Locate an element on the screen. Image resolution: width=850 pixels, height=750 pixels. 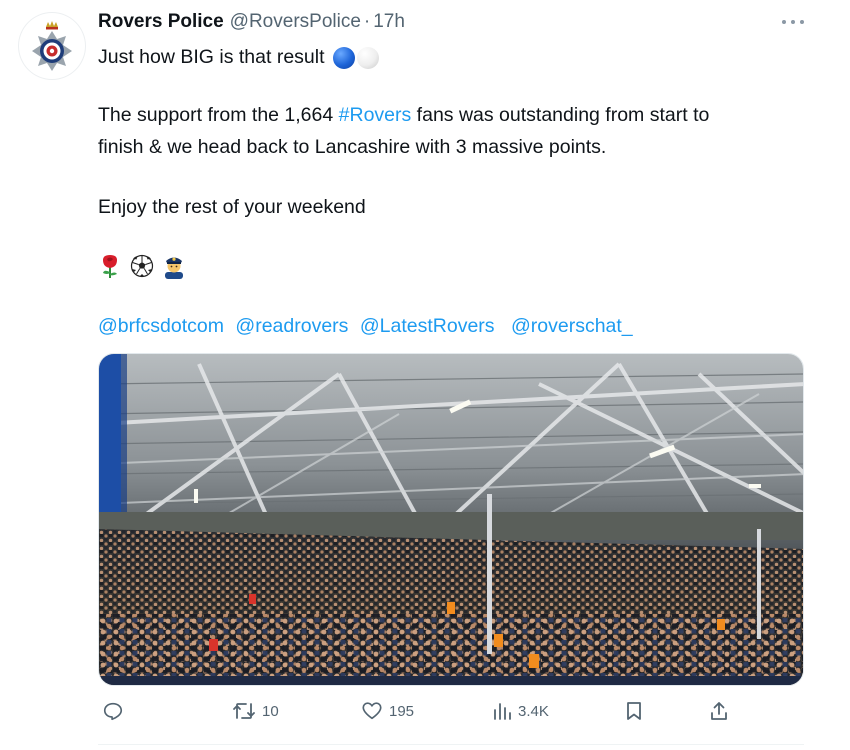
tweet-text-line-4: Enjoy the rest of your weekend is located at coordinates (232, 207).